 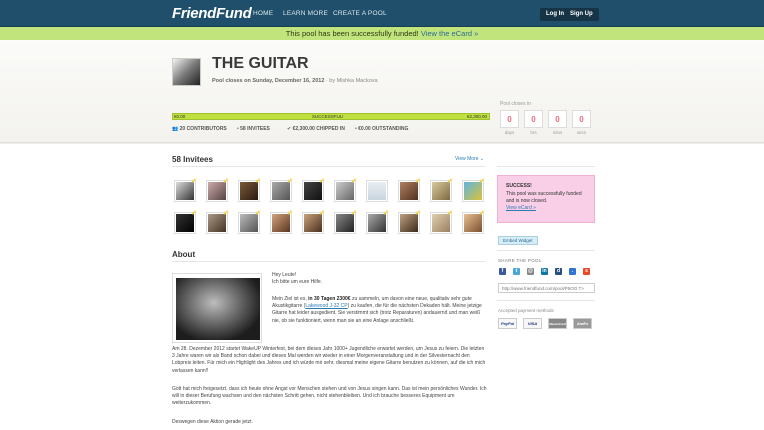 What do you see at coordinates (217, 308) in the screenshot?
I see `about-photo` at bounding box center [217, 308].